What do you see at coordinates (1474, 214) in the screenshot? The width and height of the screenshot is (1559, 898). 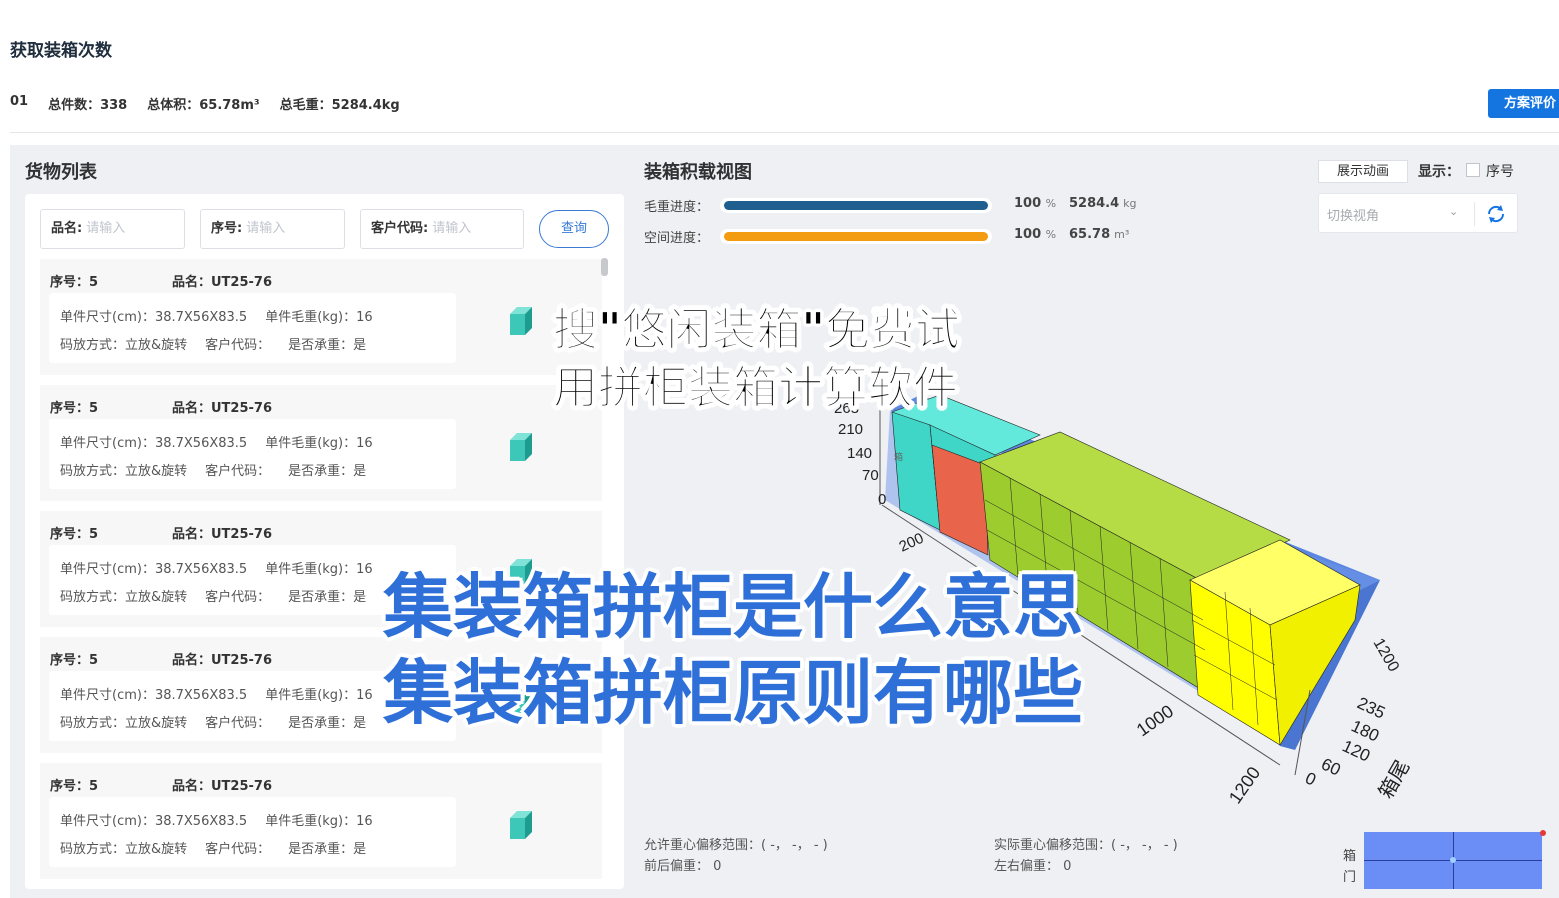 I see `select-divider` at bounding box center [1474, 214].